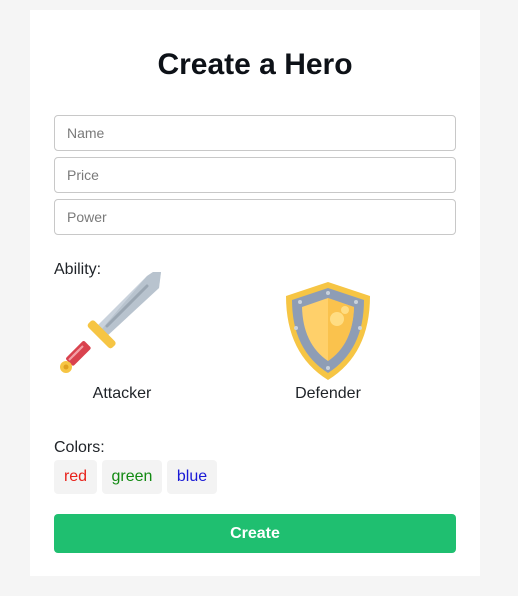  What do you see at coordinates (255, 64) in the screenshot?
I see `page-title: Create a Hero` at bounding box center [255, 64].